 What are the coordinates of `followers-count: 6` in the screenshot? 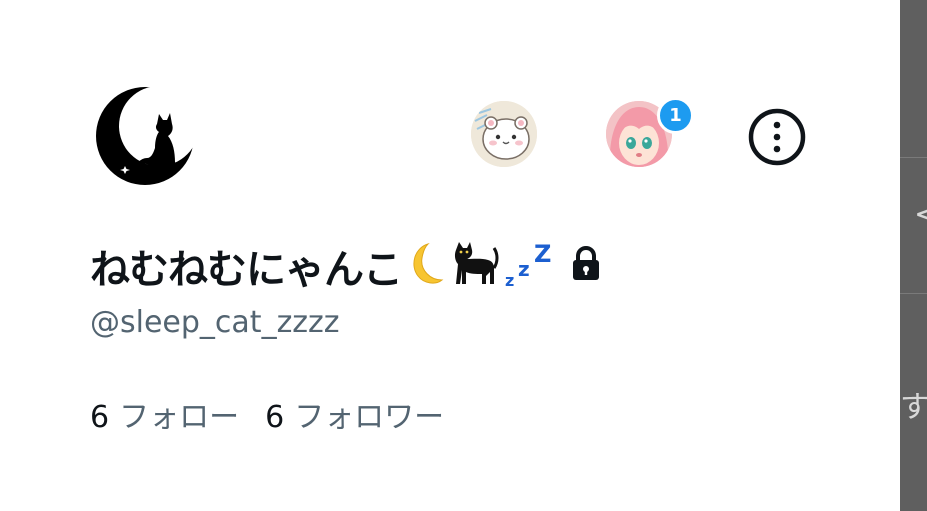 It's located at (275, 417).